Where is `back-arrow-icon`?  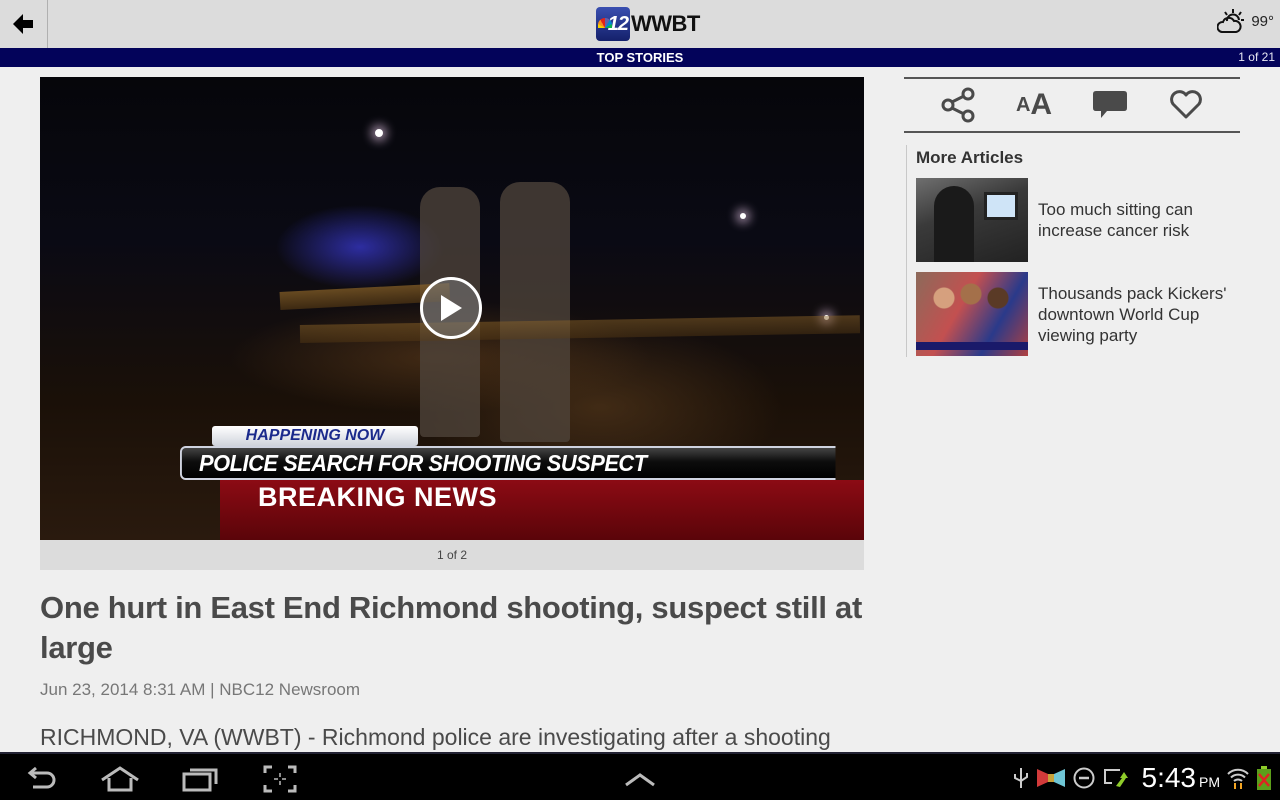
back-arrow-icon is located at coordinates (22, 24).